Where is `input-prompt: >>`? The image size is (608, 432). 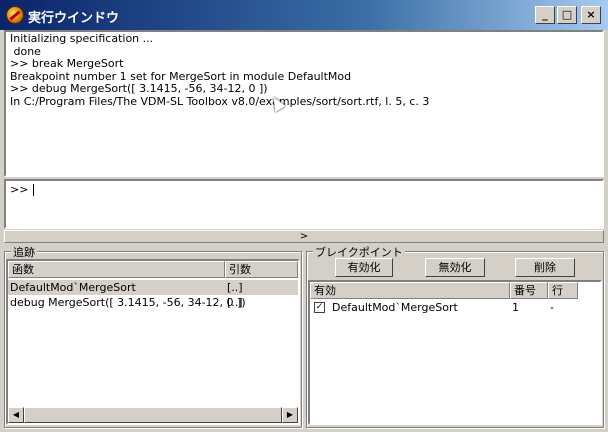 input-prompt: >> is located at coordinates (21, 189).